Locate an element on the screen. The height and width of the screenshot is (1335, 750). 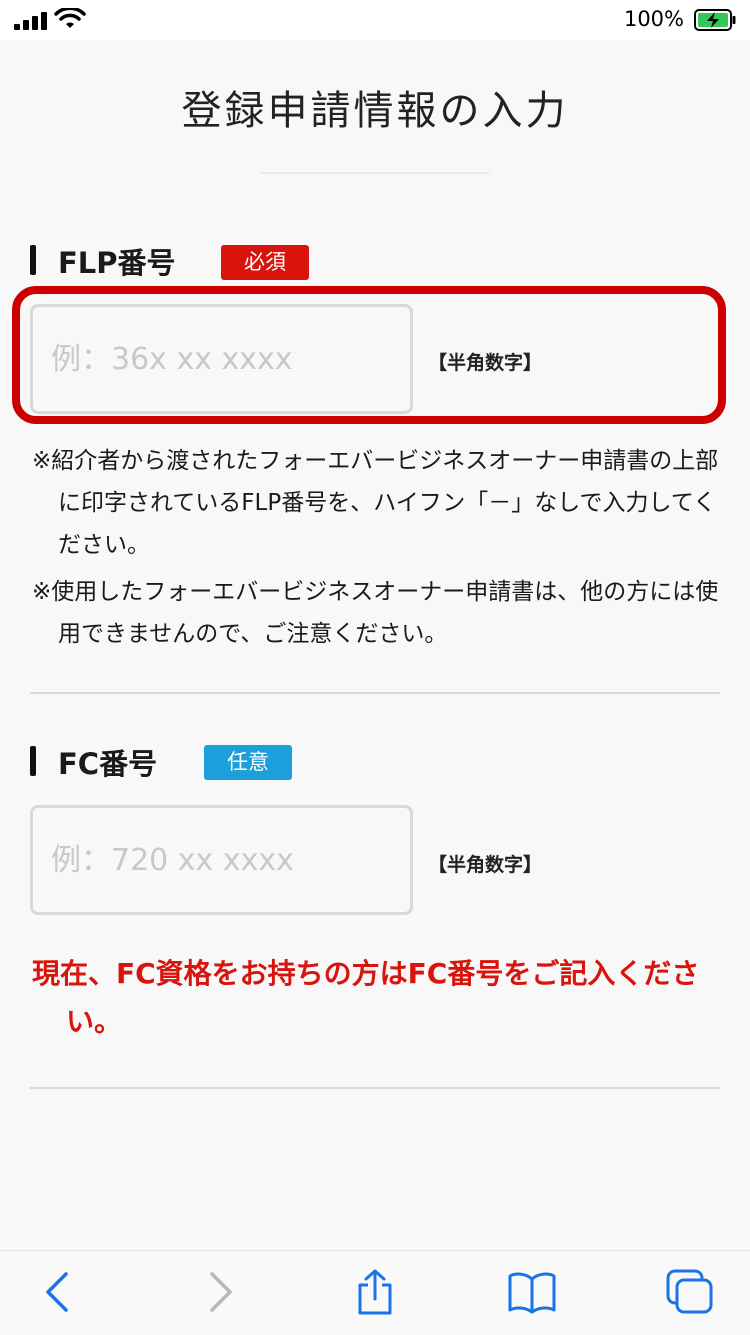
share-icon is located at coordinates (375, 1292).